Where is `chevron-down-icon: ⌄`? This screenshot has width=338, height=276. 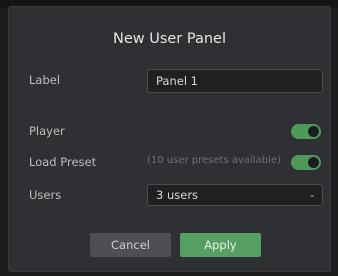 chevron-down-icon: ⌄ is located at coordinates (312, 195).